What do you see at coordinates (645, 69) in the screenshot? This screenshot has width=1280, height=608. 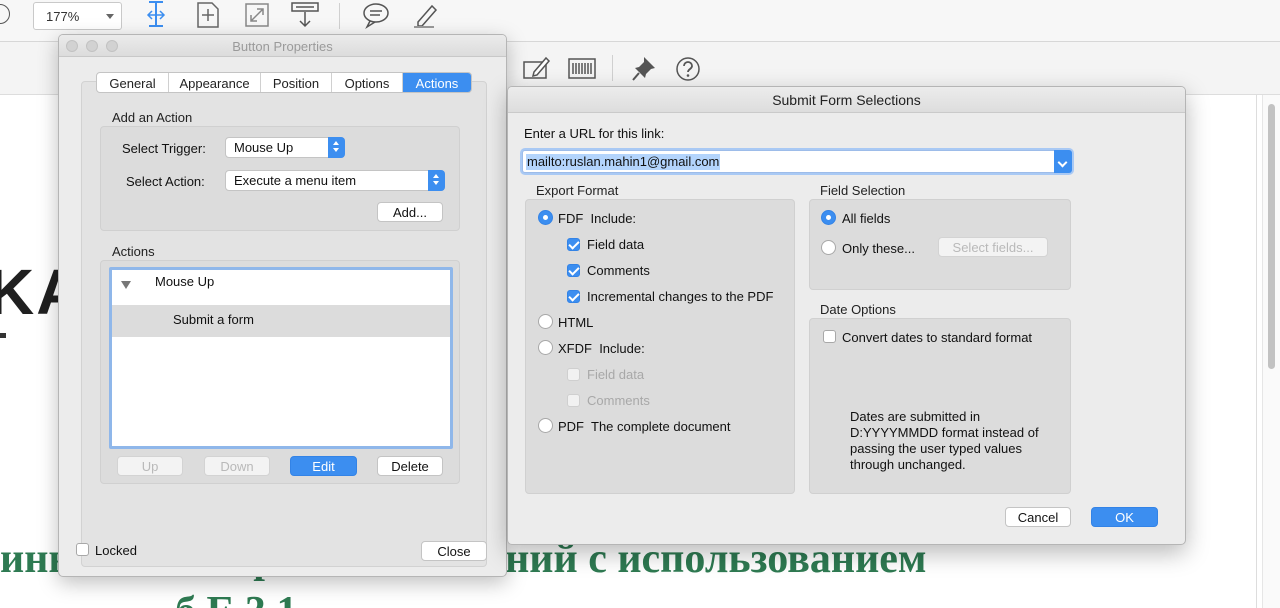 I see `pin-icon` at bounding box center [645, 69].